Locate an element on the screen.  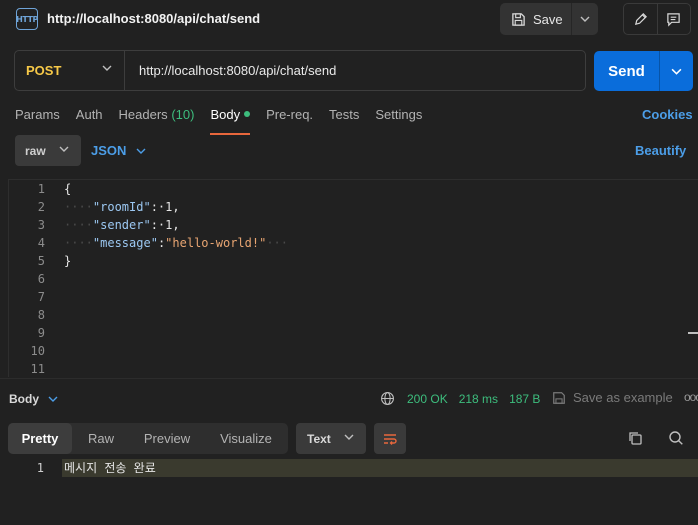
save-label: Save is located at coordinates (548, 19).